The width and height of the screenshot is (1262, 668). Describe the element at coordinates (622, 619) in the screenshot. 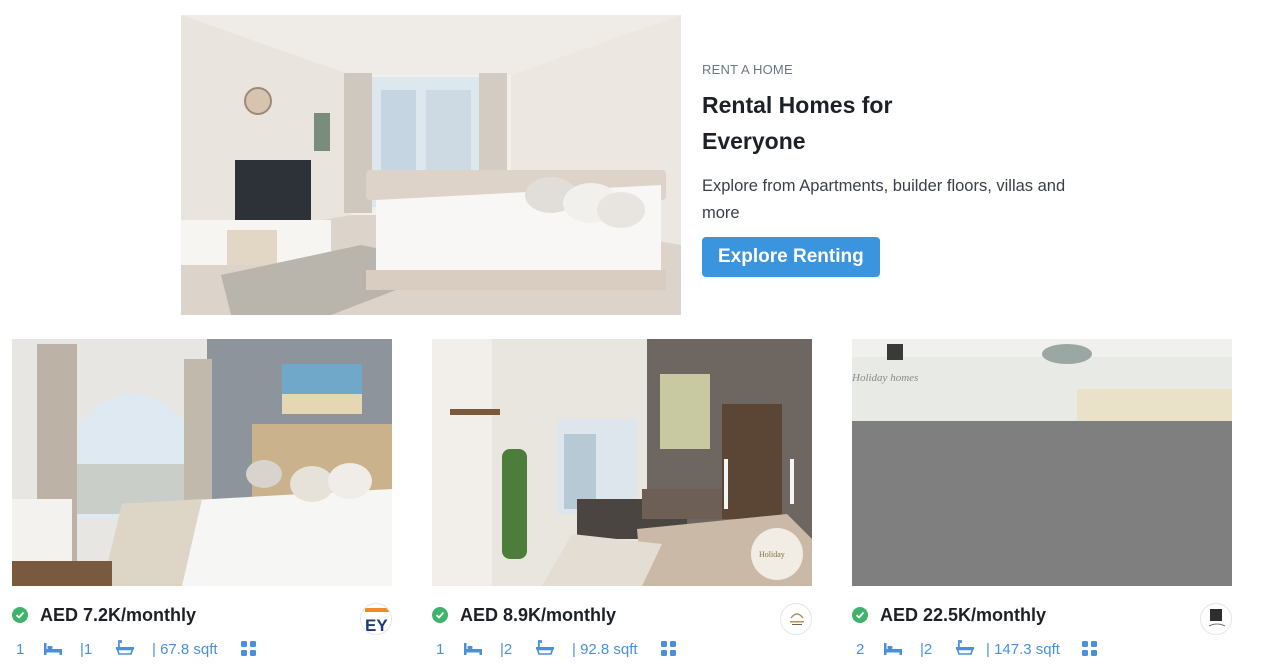

I see `price-row: AED 8.9K/monthly` at that location.